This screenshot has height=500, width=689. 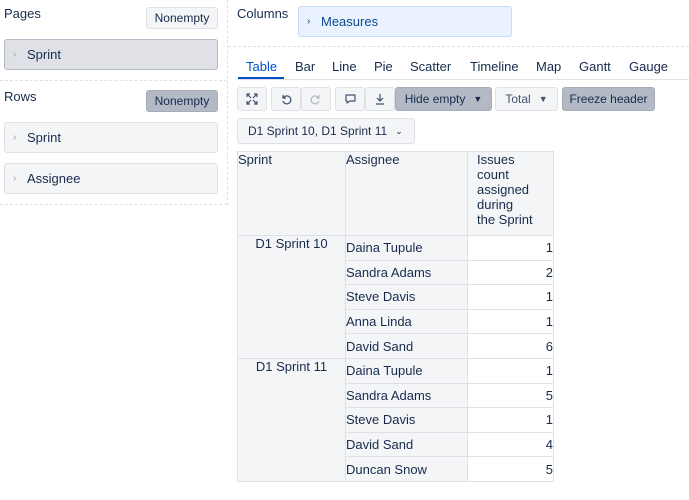 I want to click on redo-icon, so click(x=315, y=100).